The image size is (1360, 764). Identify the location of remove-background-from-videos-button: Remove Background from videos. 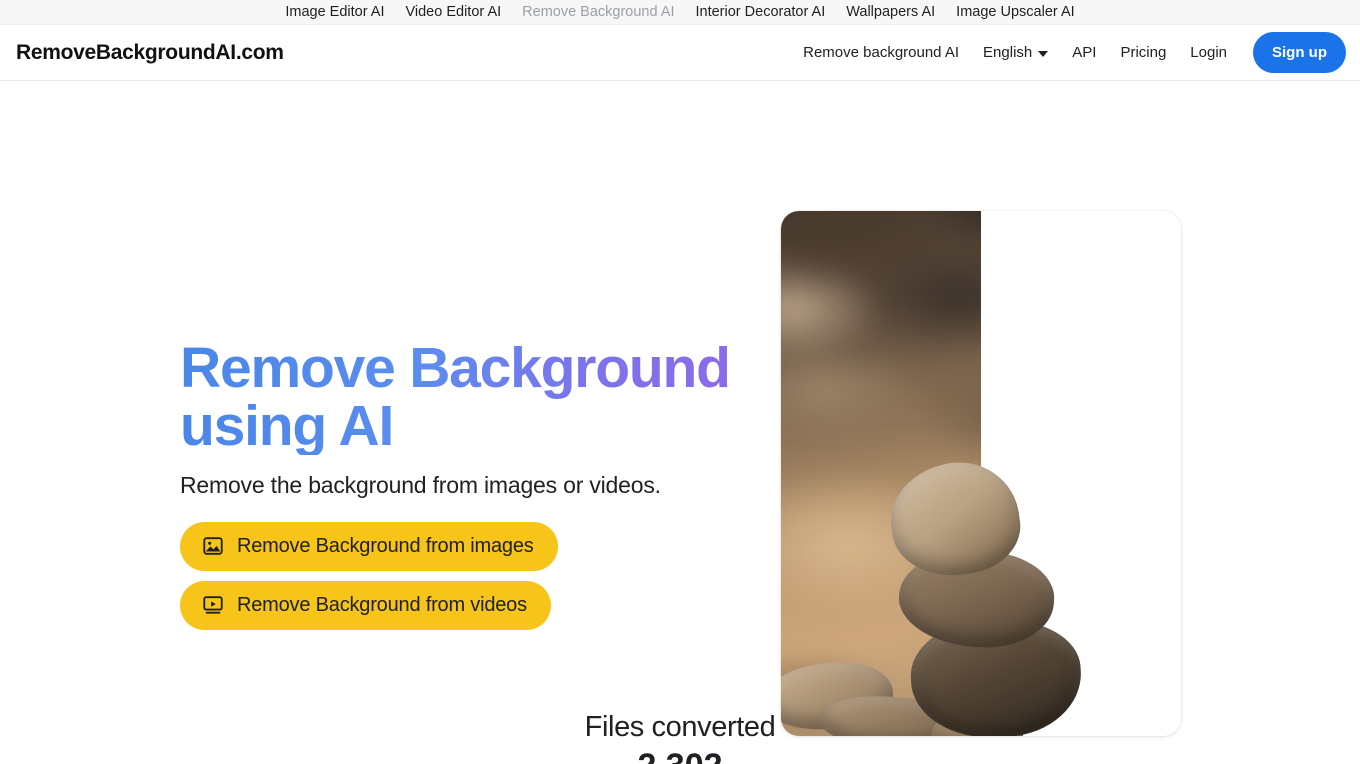
(365, 605).